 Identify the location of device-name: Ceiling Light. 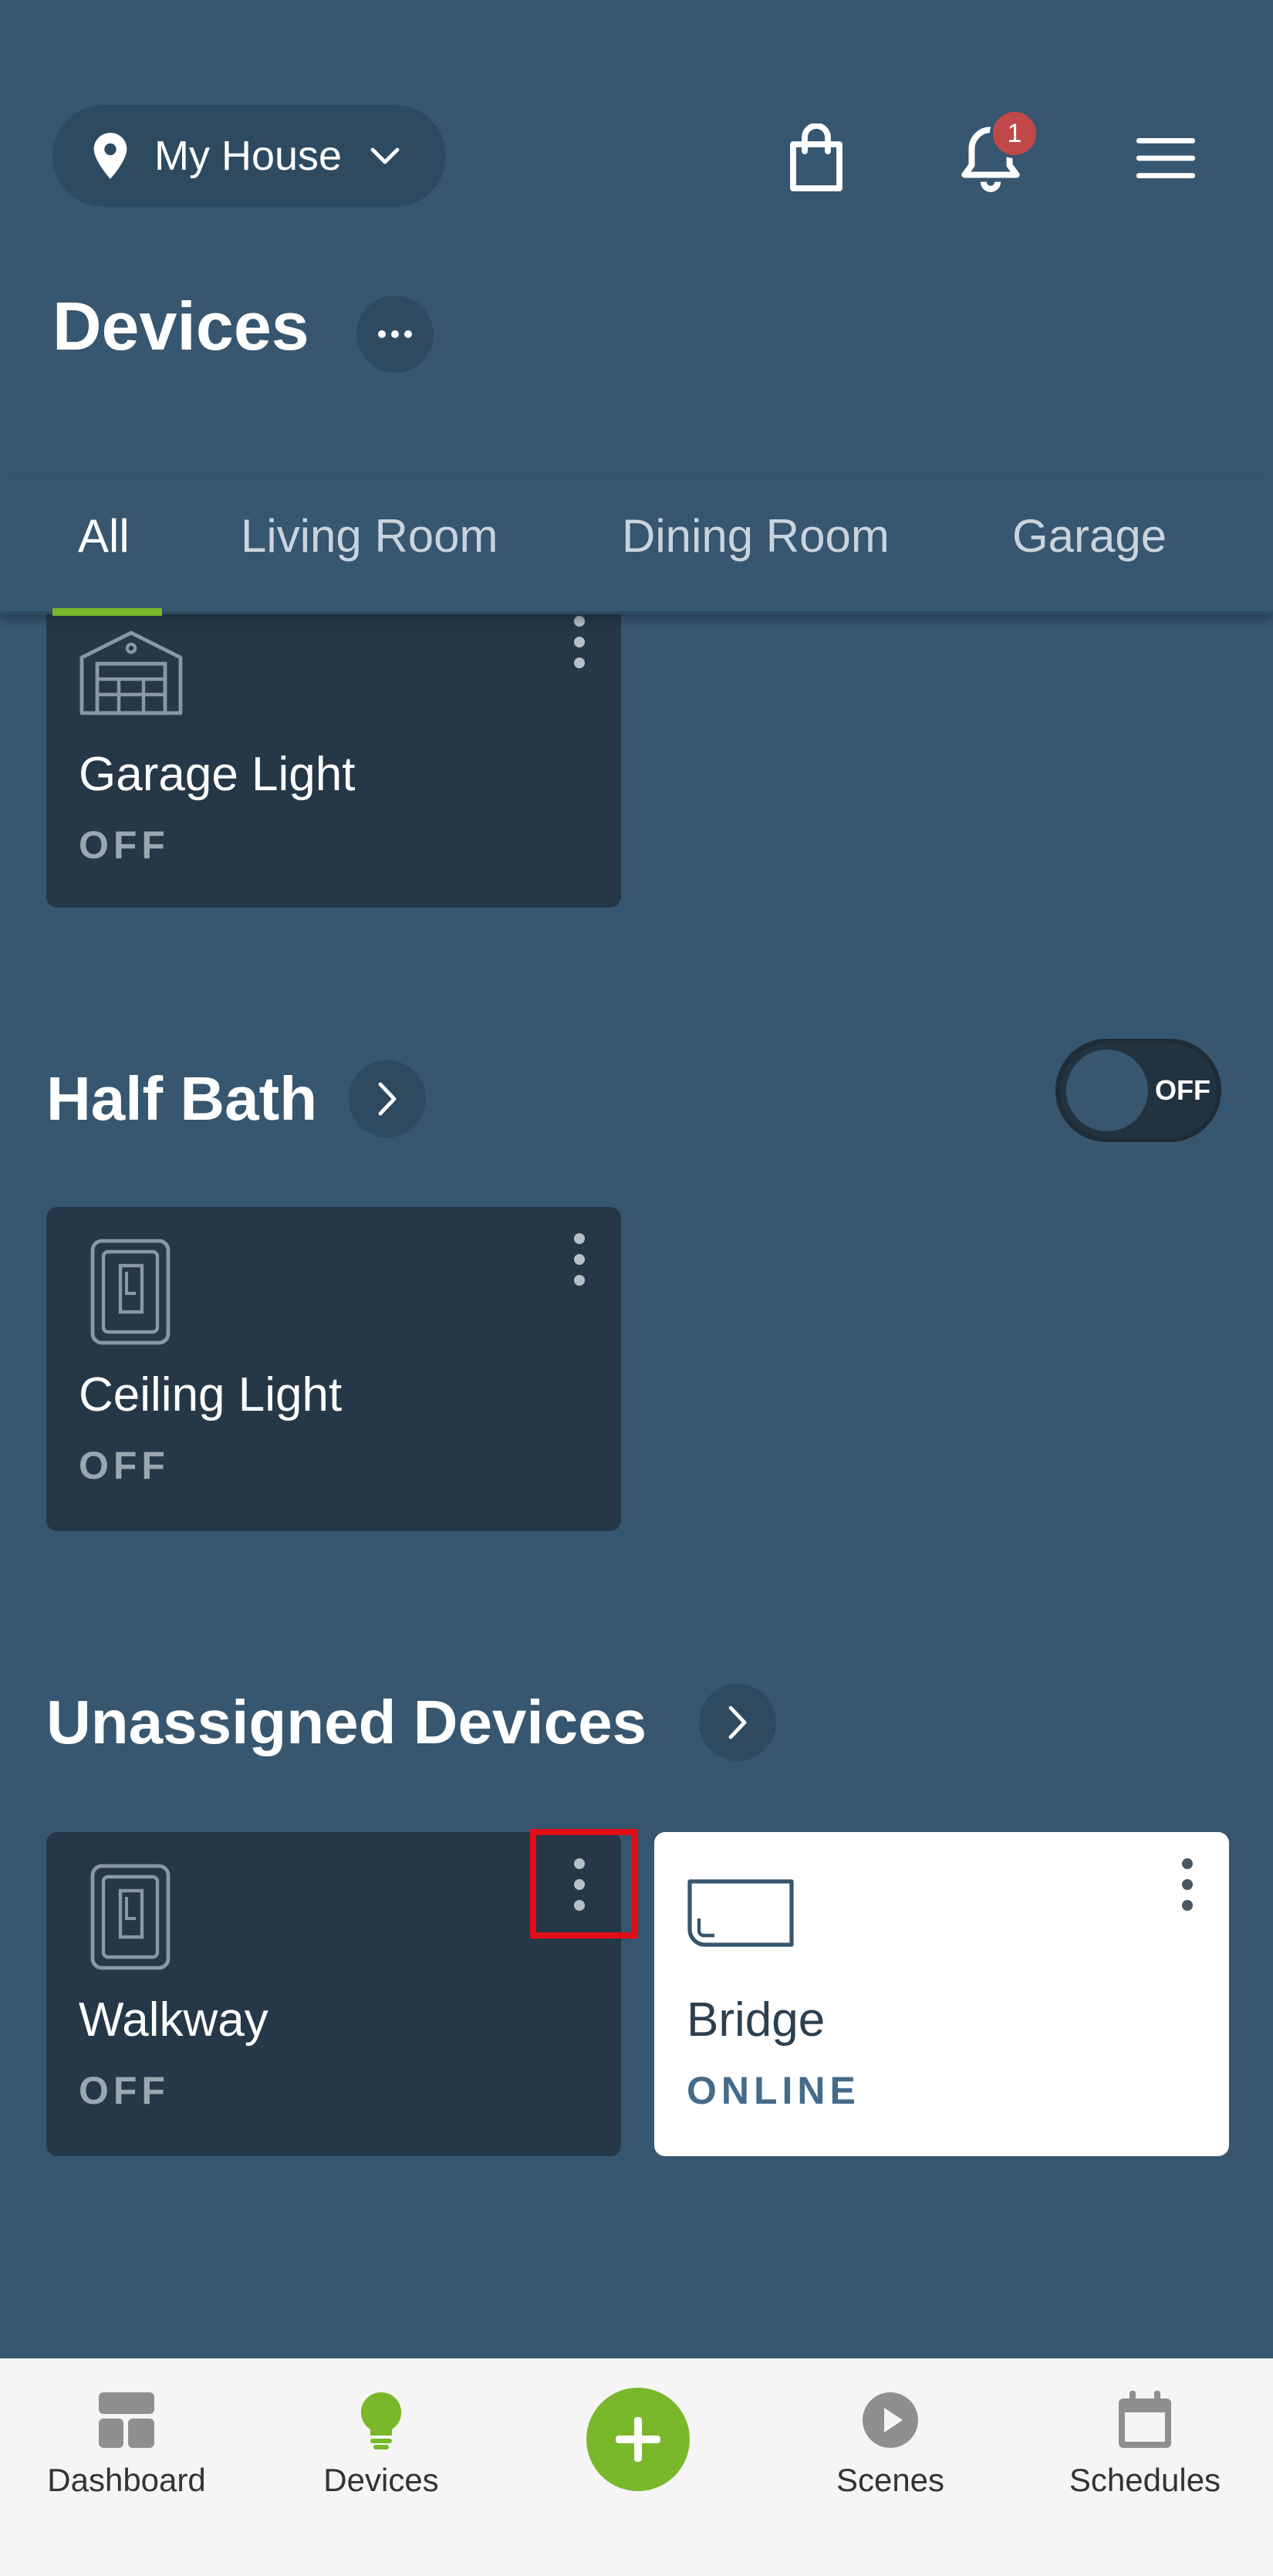
(211, 1395).